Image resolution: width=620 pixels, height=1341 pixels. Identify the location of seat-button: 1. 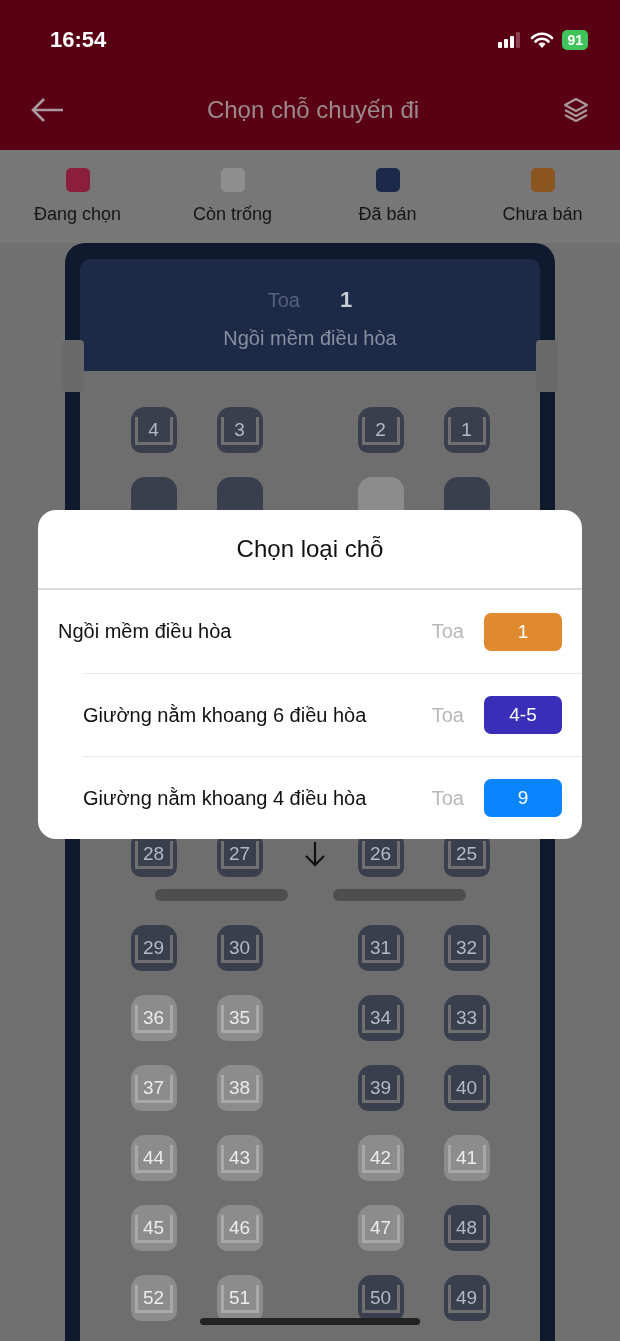
(466, 430).